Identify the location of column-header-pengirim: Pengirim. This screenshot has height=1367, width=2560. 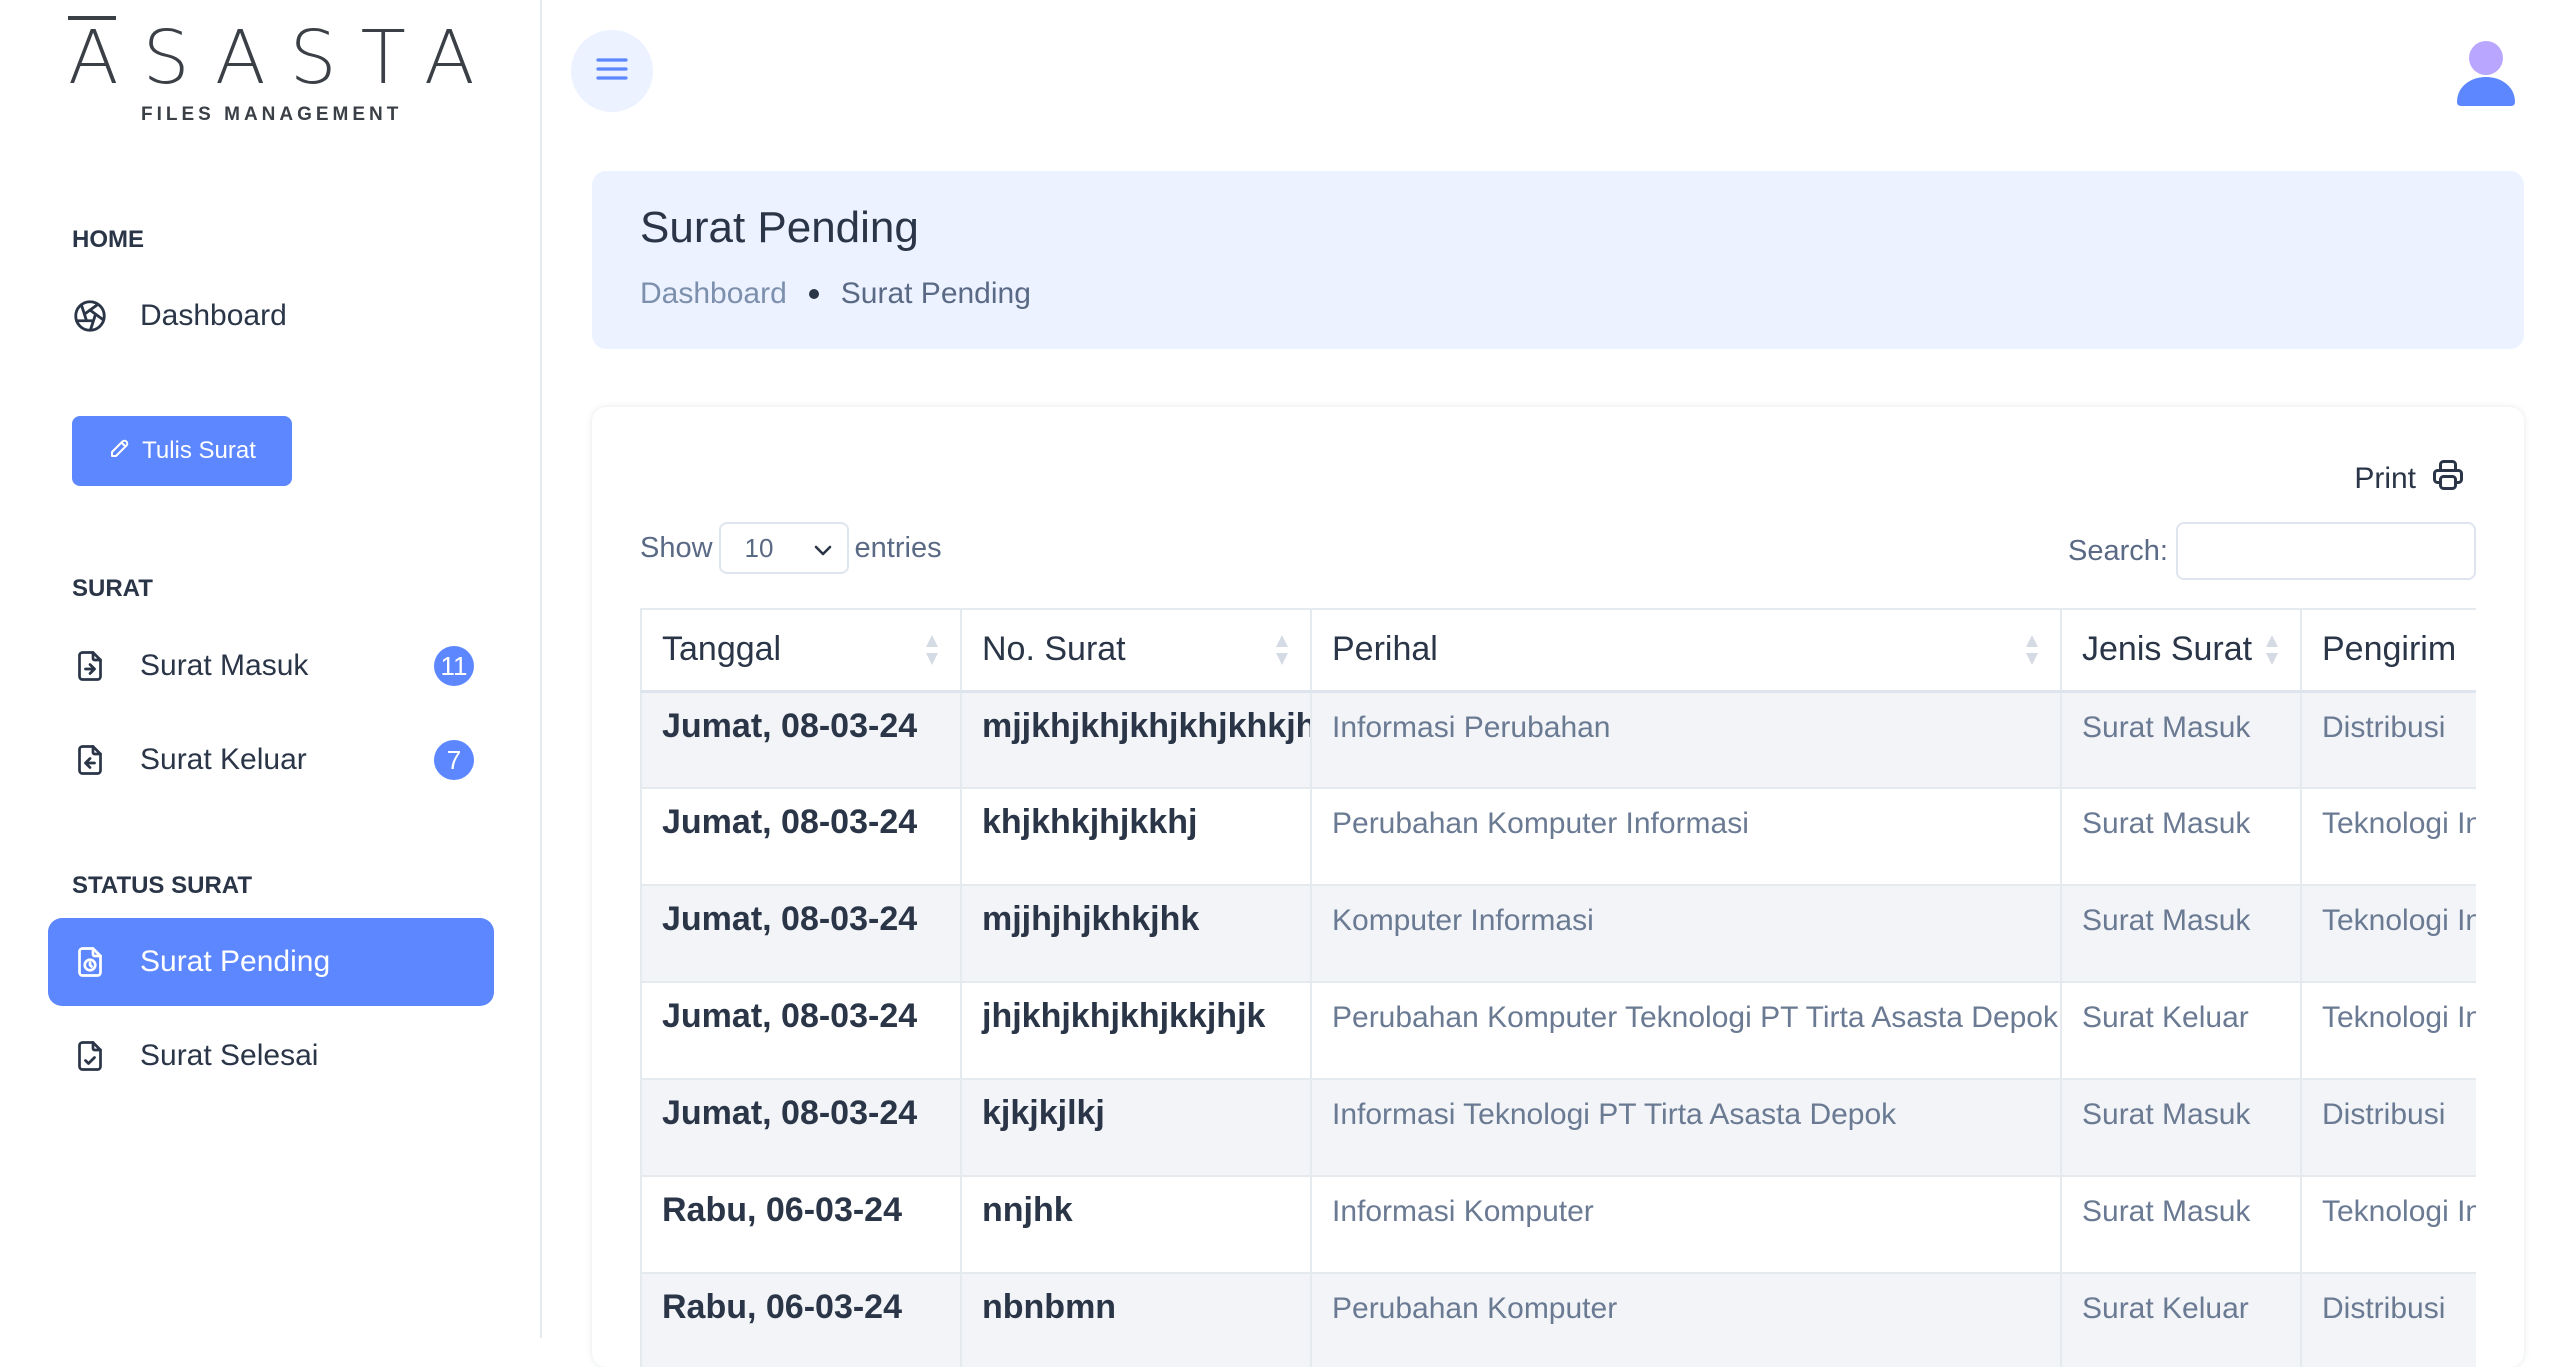
(2388, 650).